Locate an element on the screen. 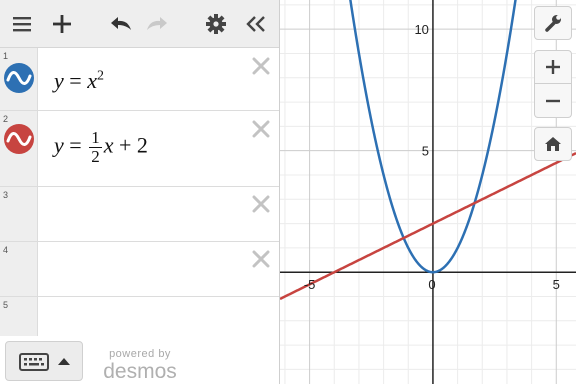 The image size is (576, 384). graph-settings-button is located at coordinates (553, 23).